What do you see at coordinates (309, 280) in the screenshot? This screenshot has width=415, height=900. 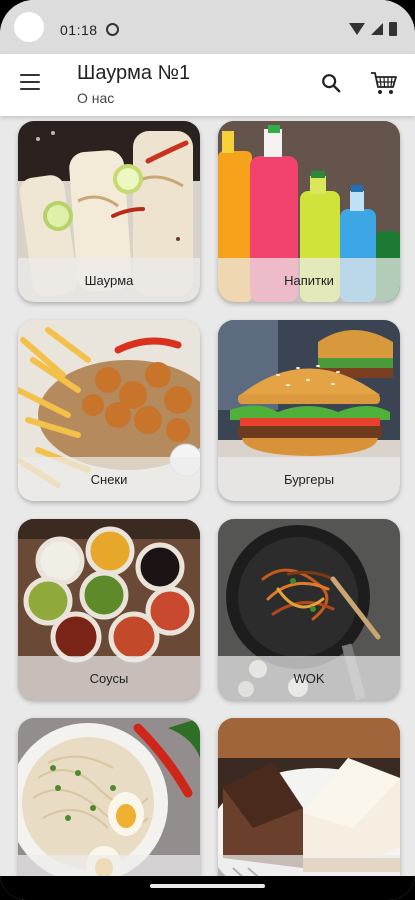 I see `category-label: Напитки` at bounding box center [309, 280].